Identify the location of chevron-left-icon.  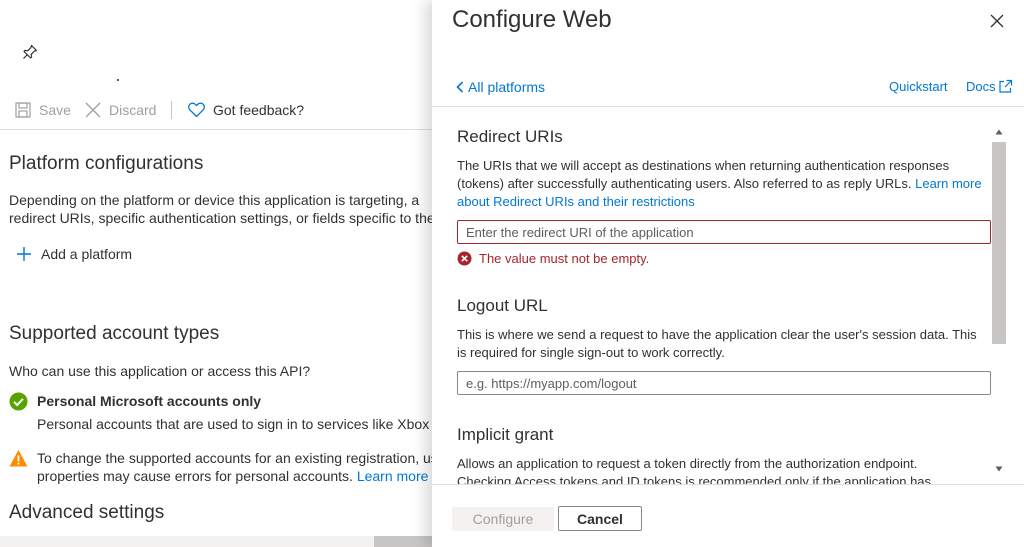
(460, 87).